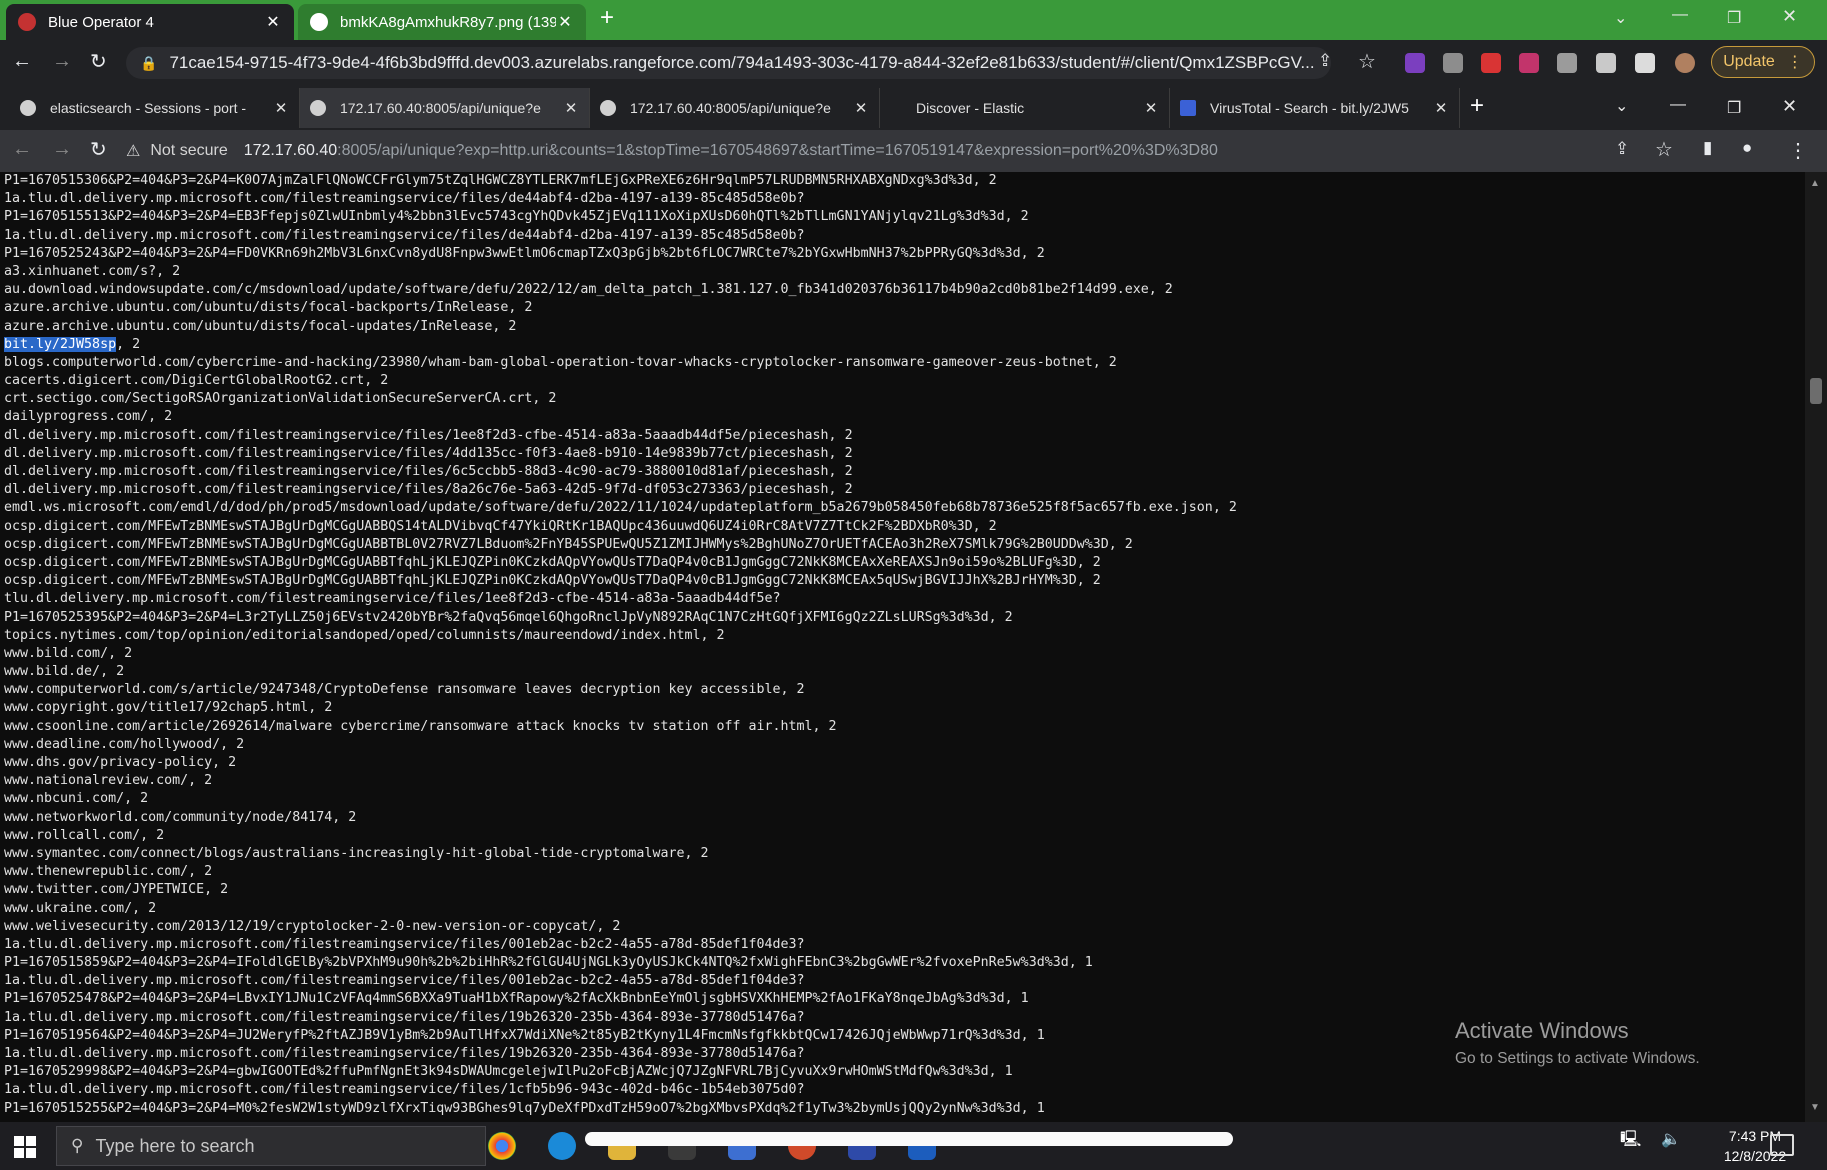 This screenshot has height=1170, width=1827. I want to click on inner-tab-title: elasticsearch - Sessions - port -, so click(148, 108).